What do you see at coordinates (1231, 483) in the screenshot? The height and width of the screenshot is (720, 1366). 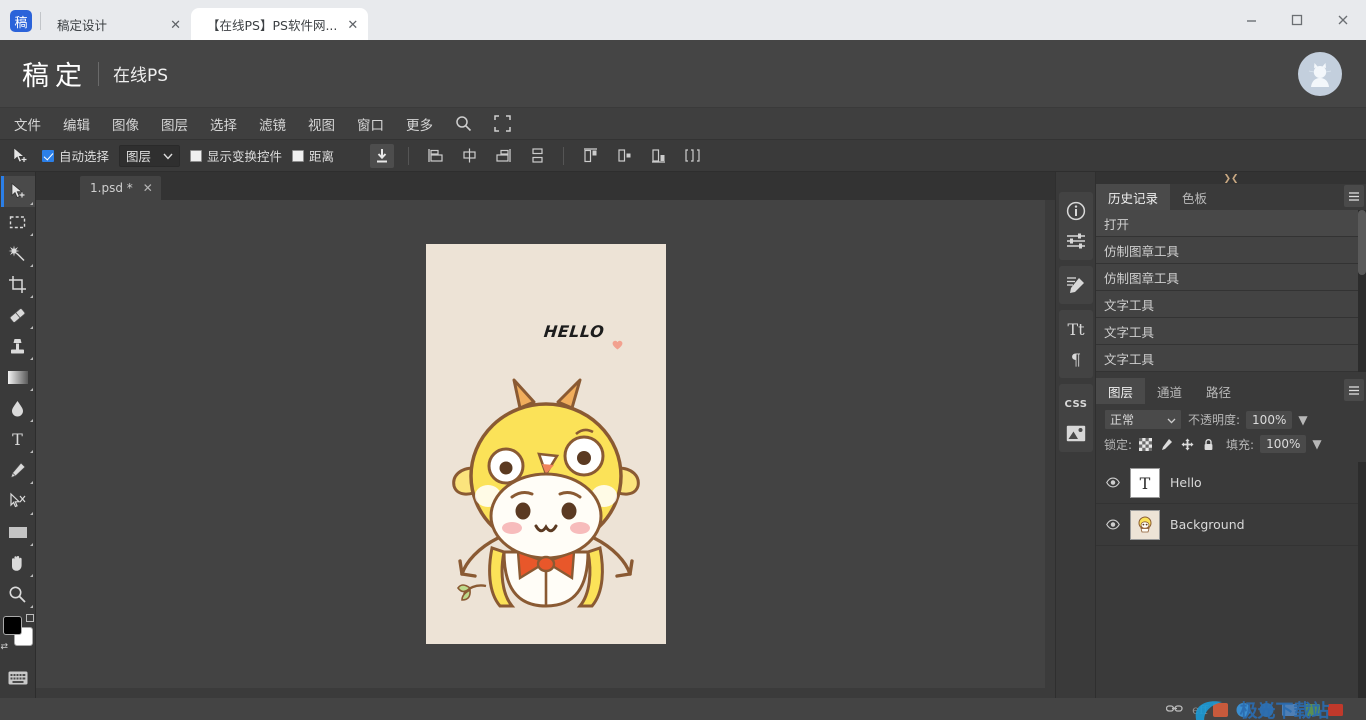 I see `layer-row: T Hello` at bounding box center [1231, 483].